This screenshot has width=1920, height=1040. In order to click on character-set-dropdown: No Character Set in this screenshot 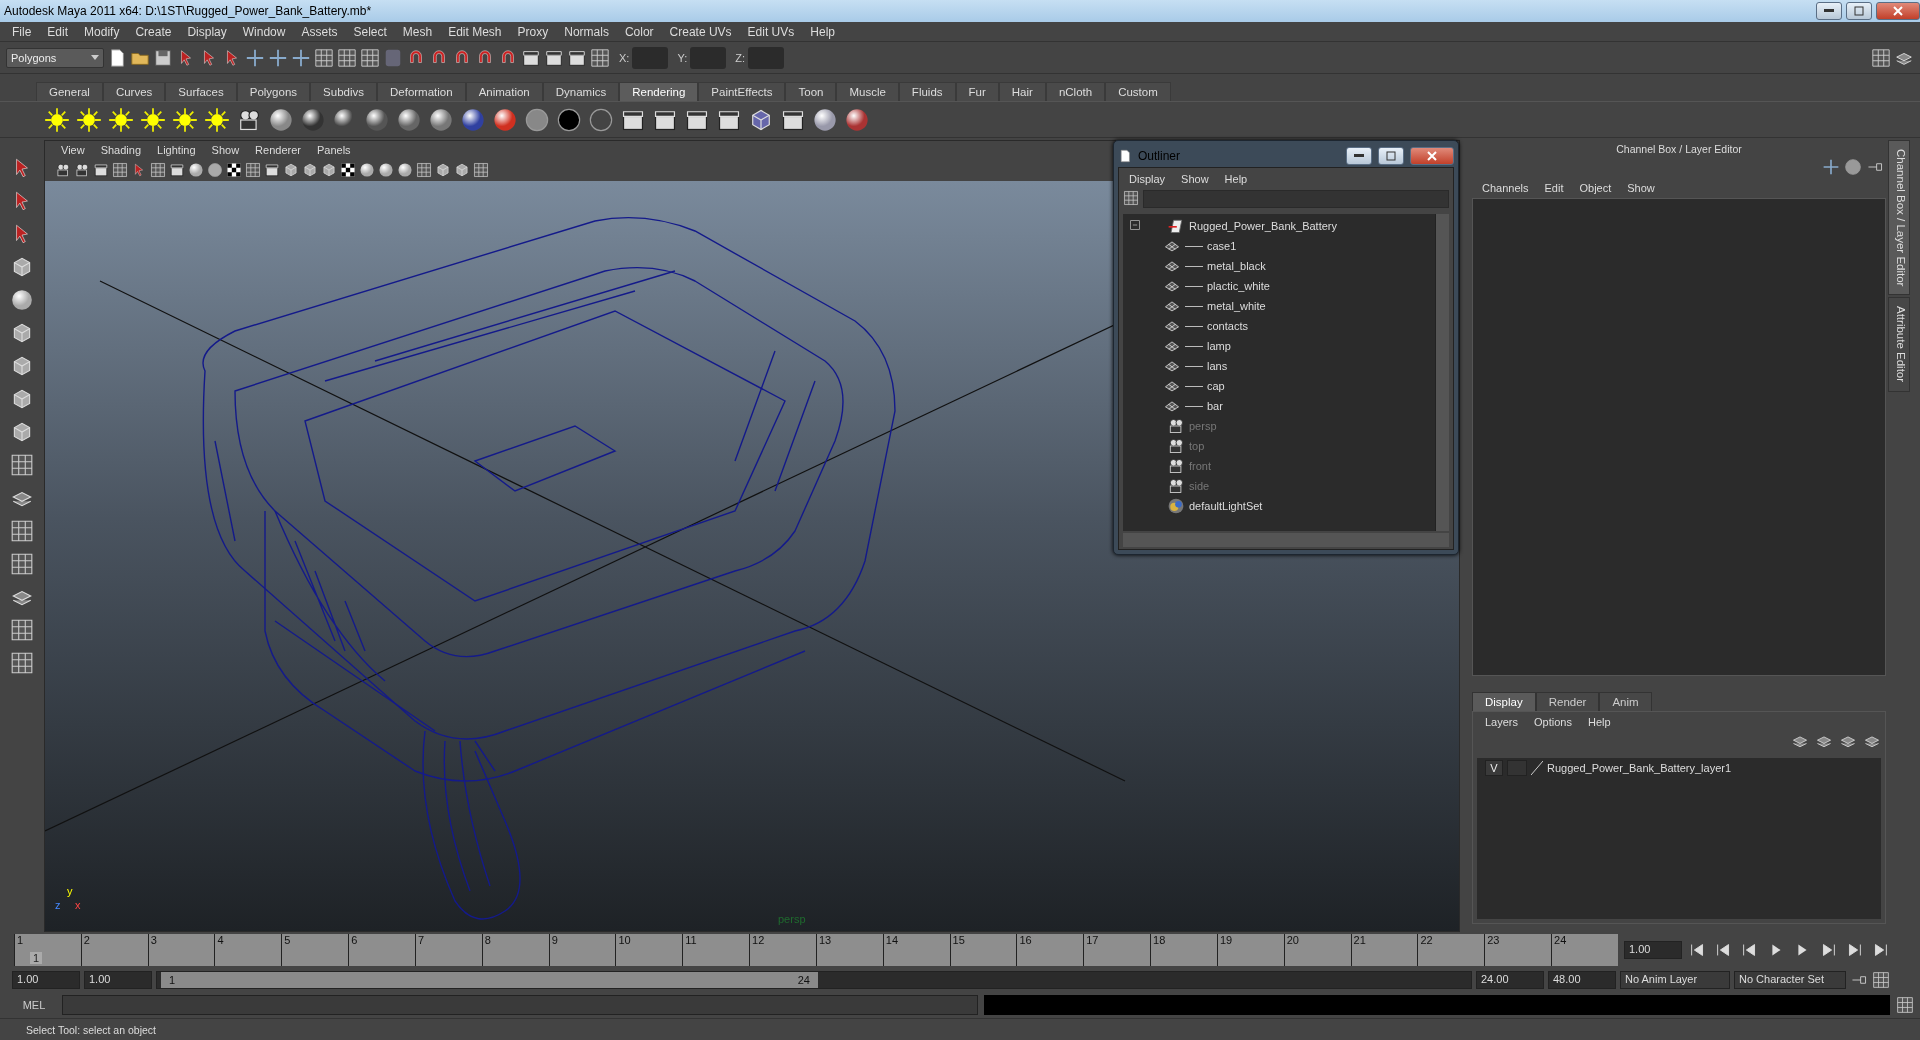, I will do `click(1790, 980)`.